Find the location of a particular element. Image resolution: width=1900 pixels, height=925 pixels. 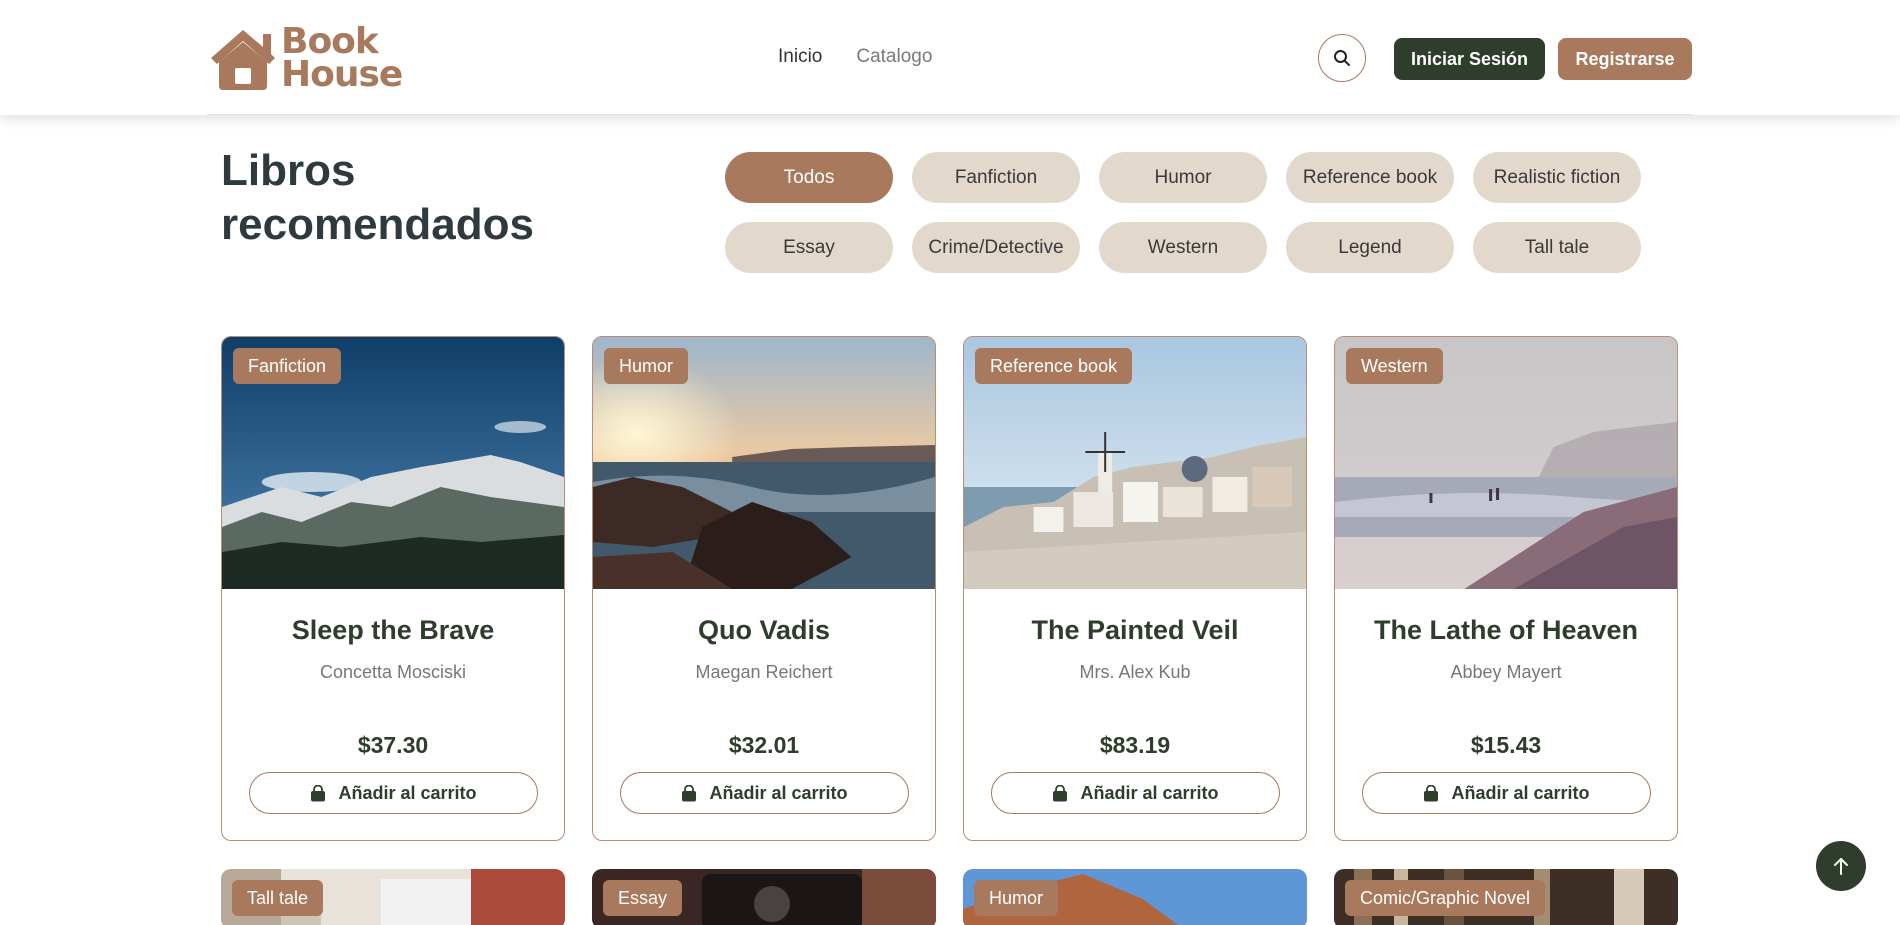

filter-chip-western: Western is located at coordinates (1183, 247).